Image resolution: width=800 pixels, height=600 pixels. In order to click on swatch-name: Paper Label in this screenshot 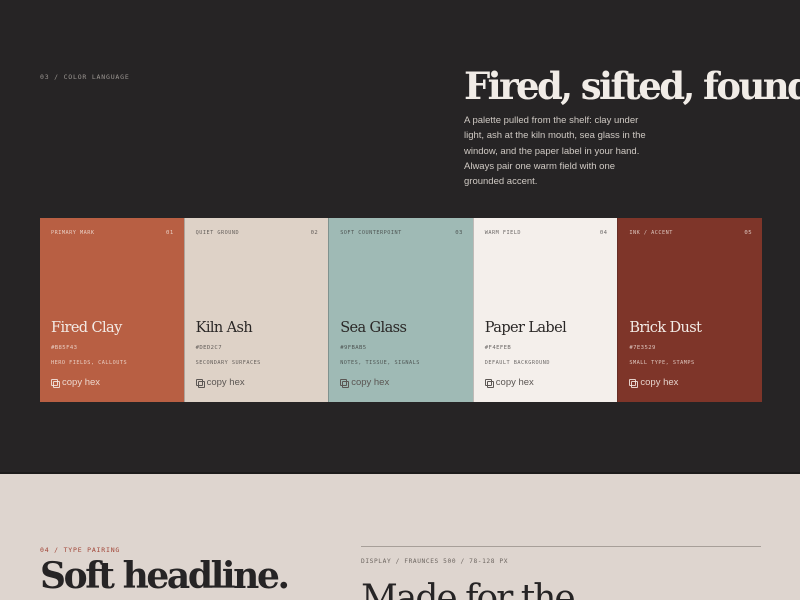, I will do `click(525, 328)`.